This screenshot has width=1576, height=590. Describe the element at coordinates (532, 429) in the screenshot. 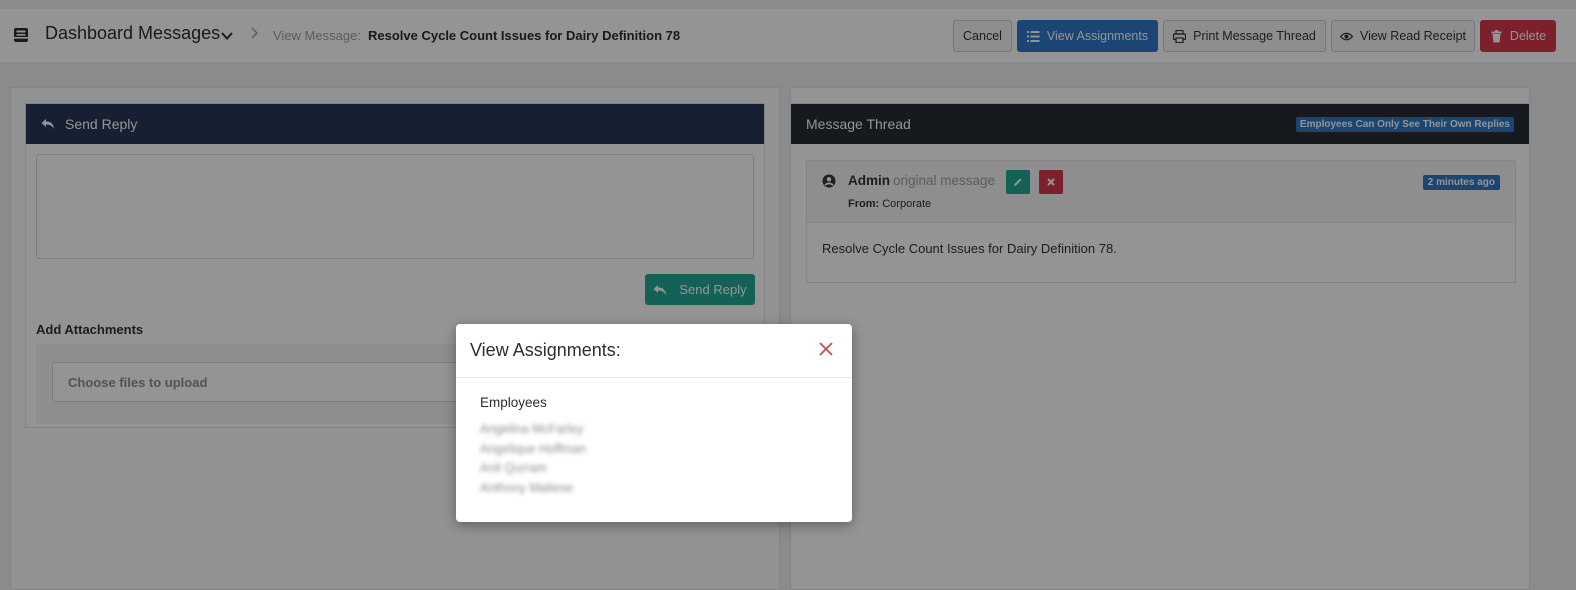

I see `employee-item: Angelina McFarley` at that location.